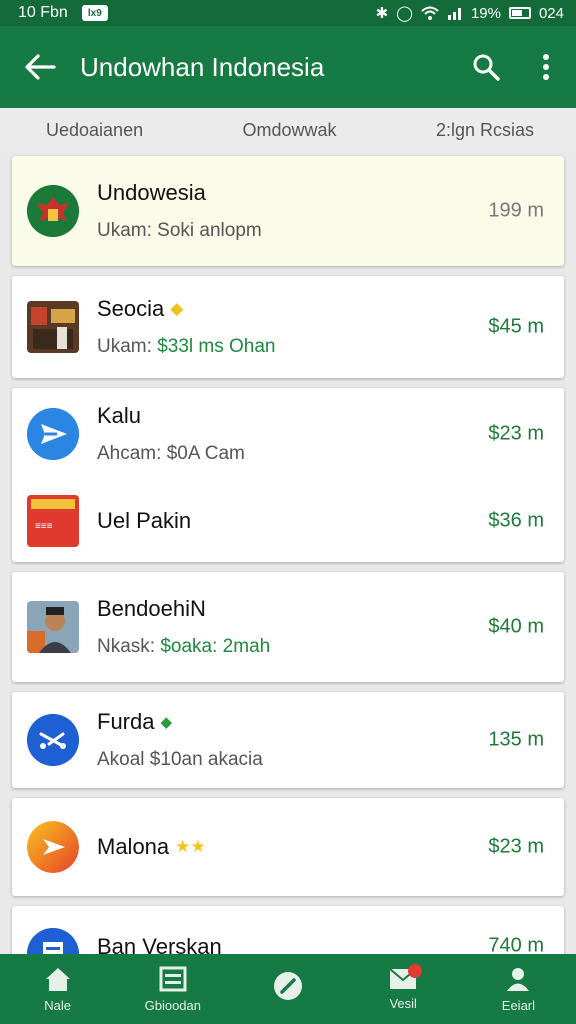  I want to click on battery-percent: 19%, so click(485, 13).